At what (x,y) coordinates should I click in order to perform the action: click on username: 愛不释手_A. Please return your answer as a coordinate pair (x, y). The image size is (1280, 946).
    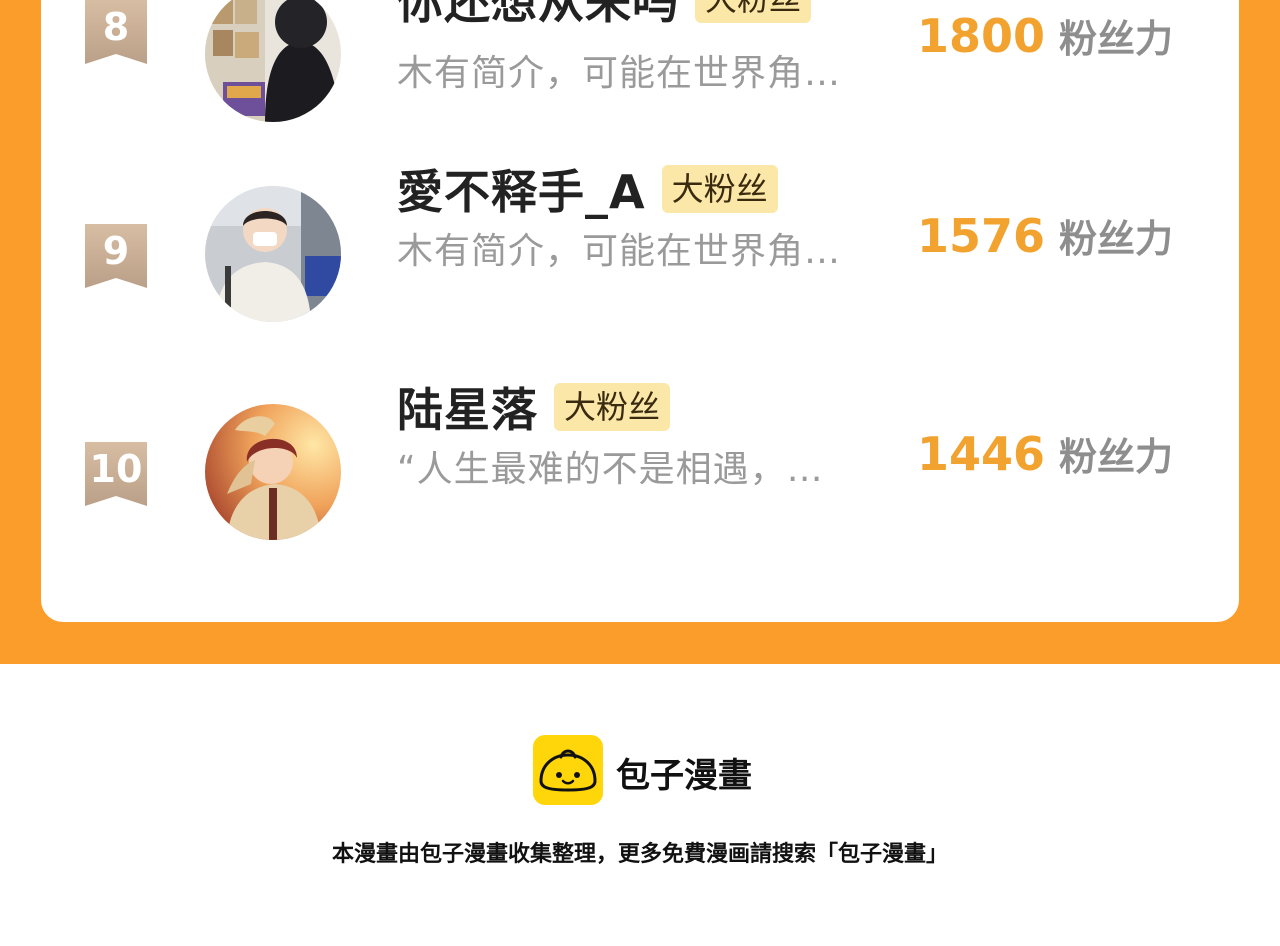
    Looking at the image, I should click on (521, 189).